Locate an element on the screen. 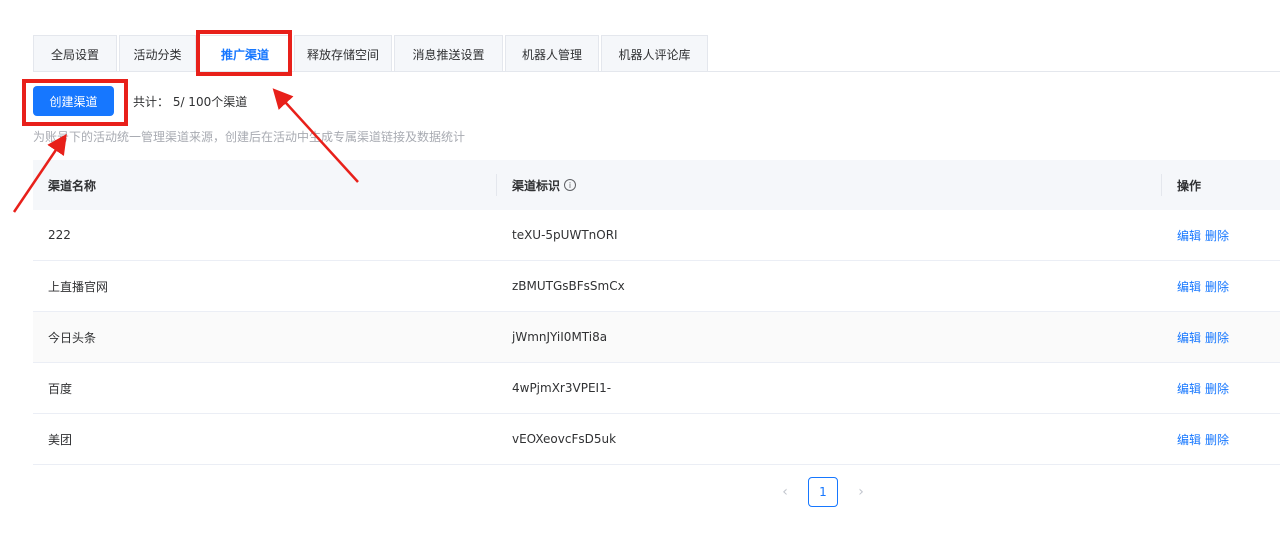 This screenshot has height=536, width=1280. channel-code: 4wPjmXr3VPEI1- is located at coordinates (562, 388).